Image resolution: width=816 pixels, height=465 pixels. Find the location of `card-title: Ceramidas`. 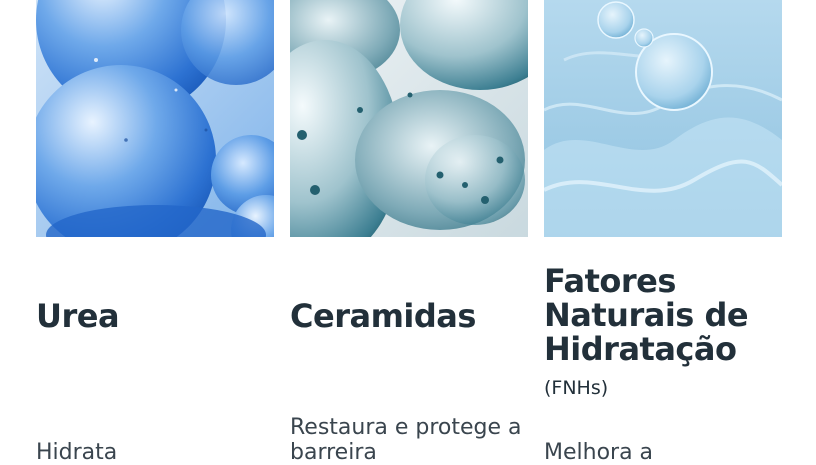

card-title: Ceramidas is located at coordinates (383, 316).